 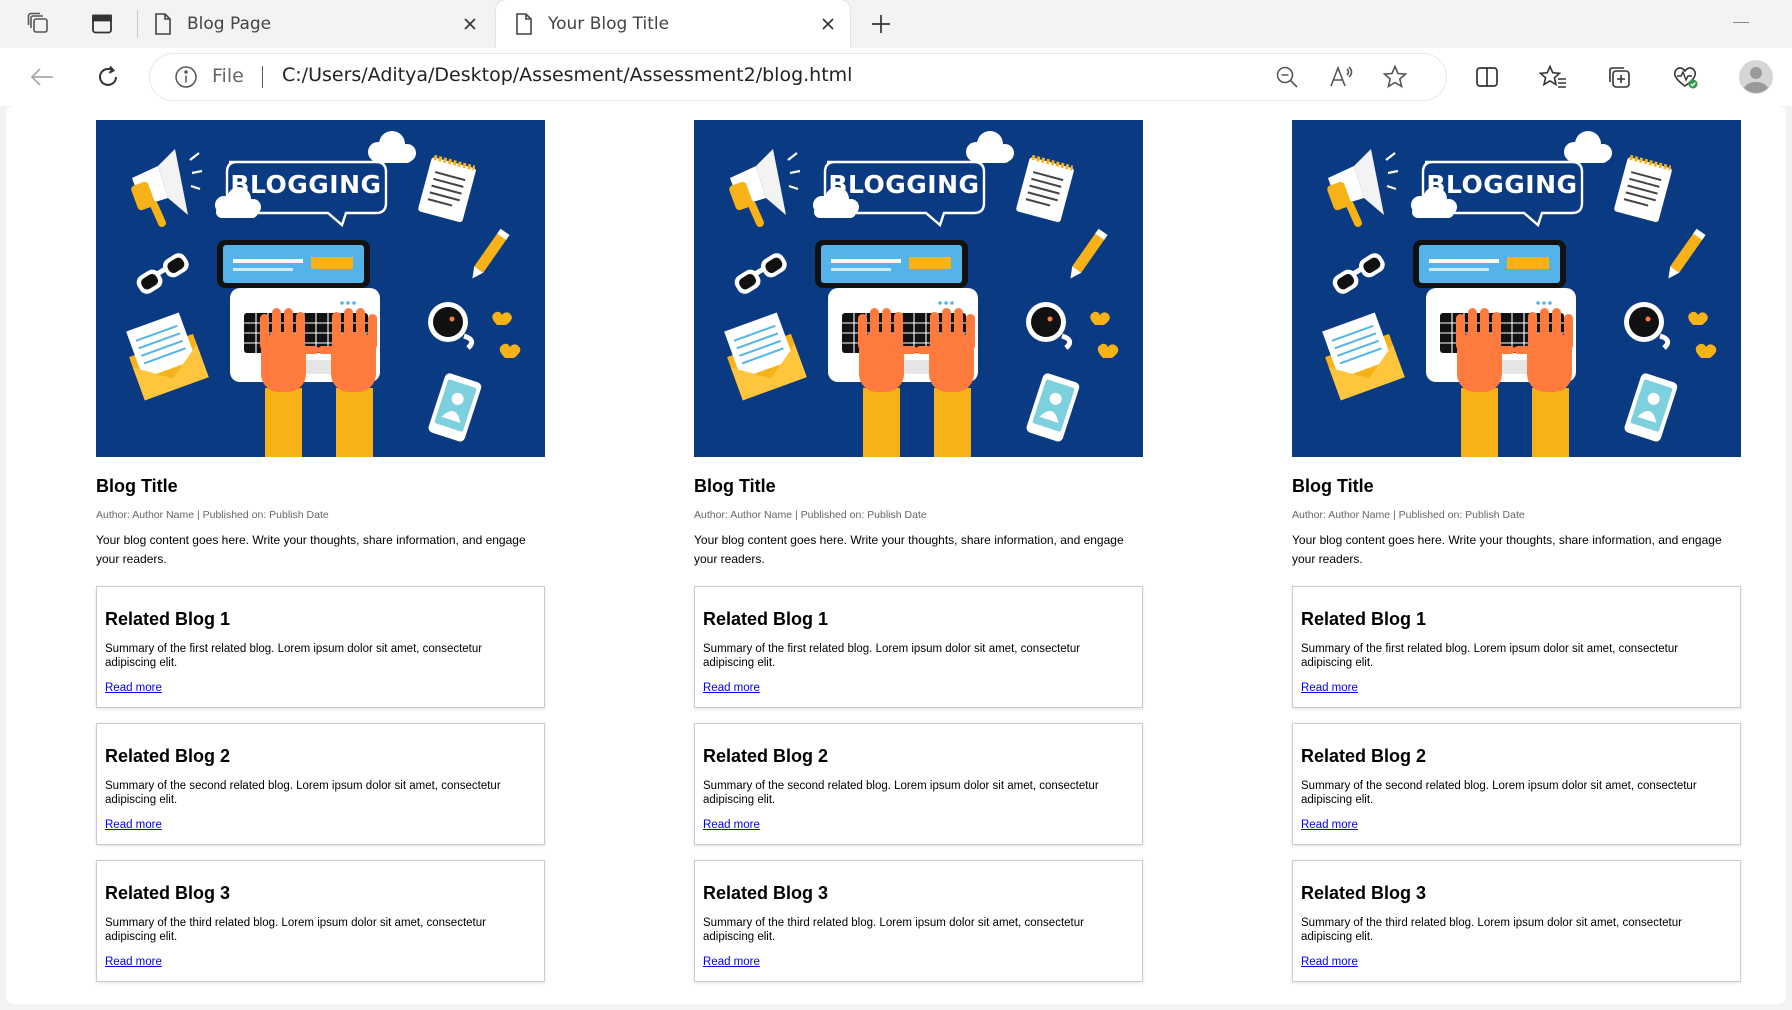 What do you see at coordinates (262, 77) in the screenshot?
I see `address-separator` at bounding box center [262, 77].